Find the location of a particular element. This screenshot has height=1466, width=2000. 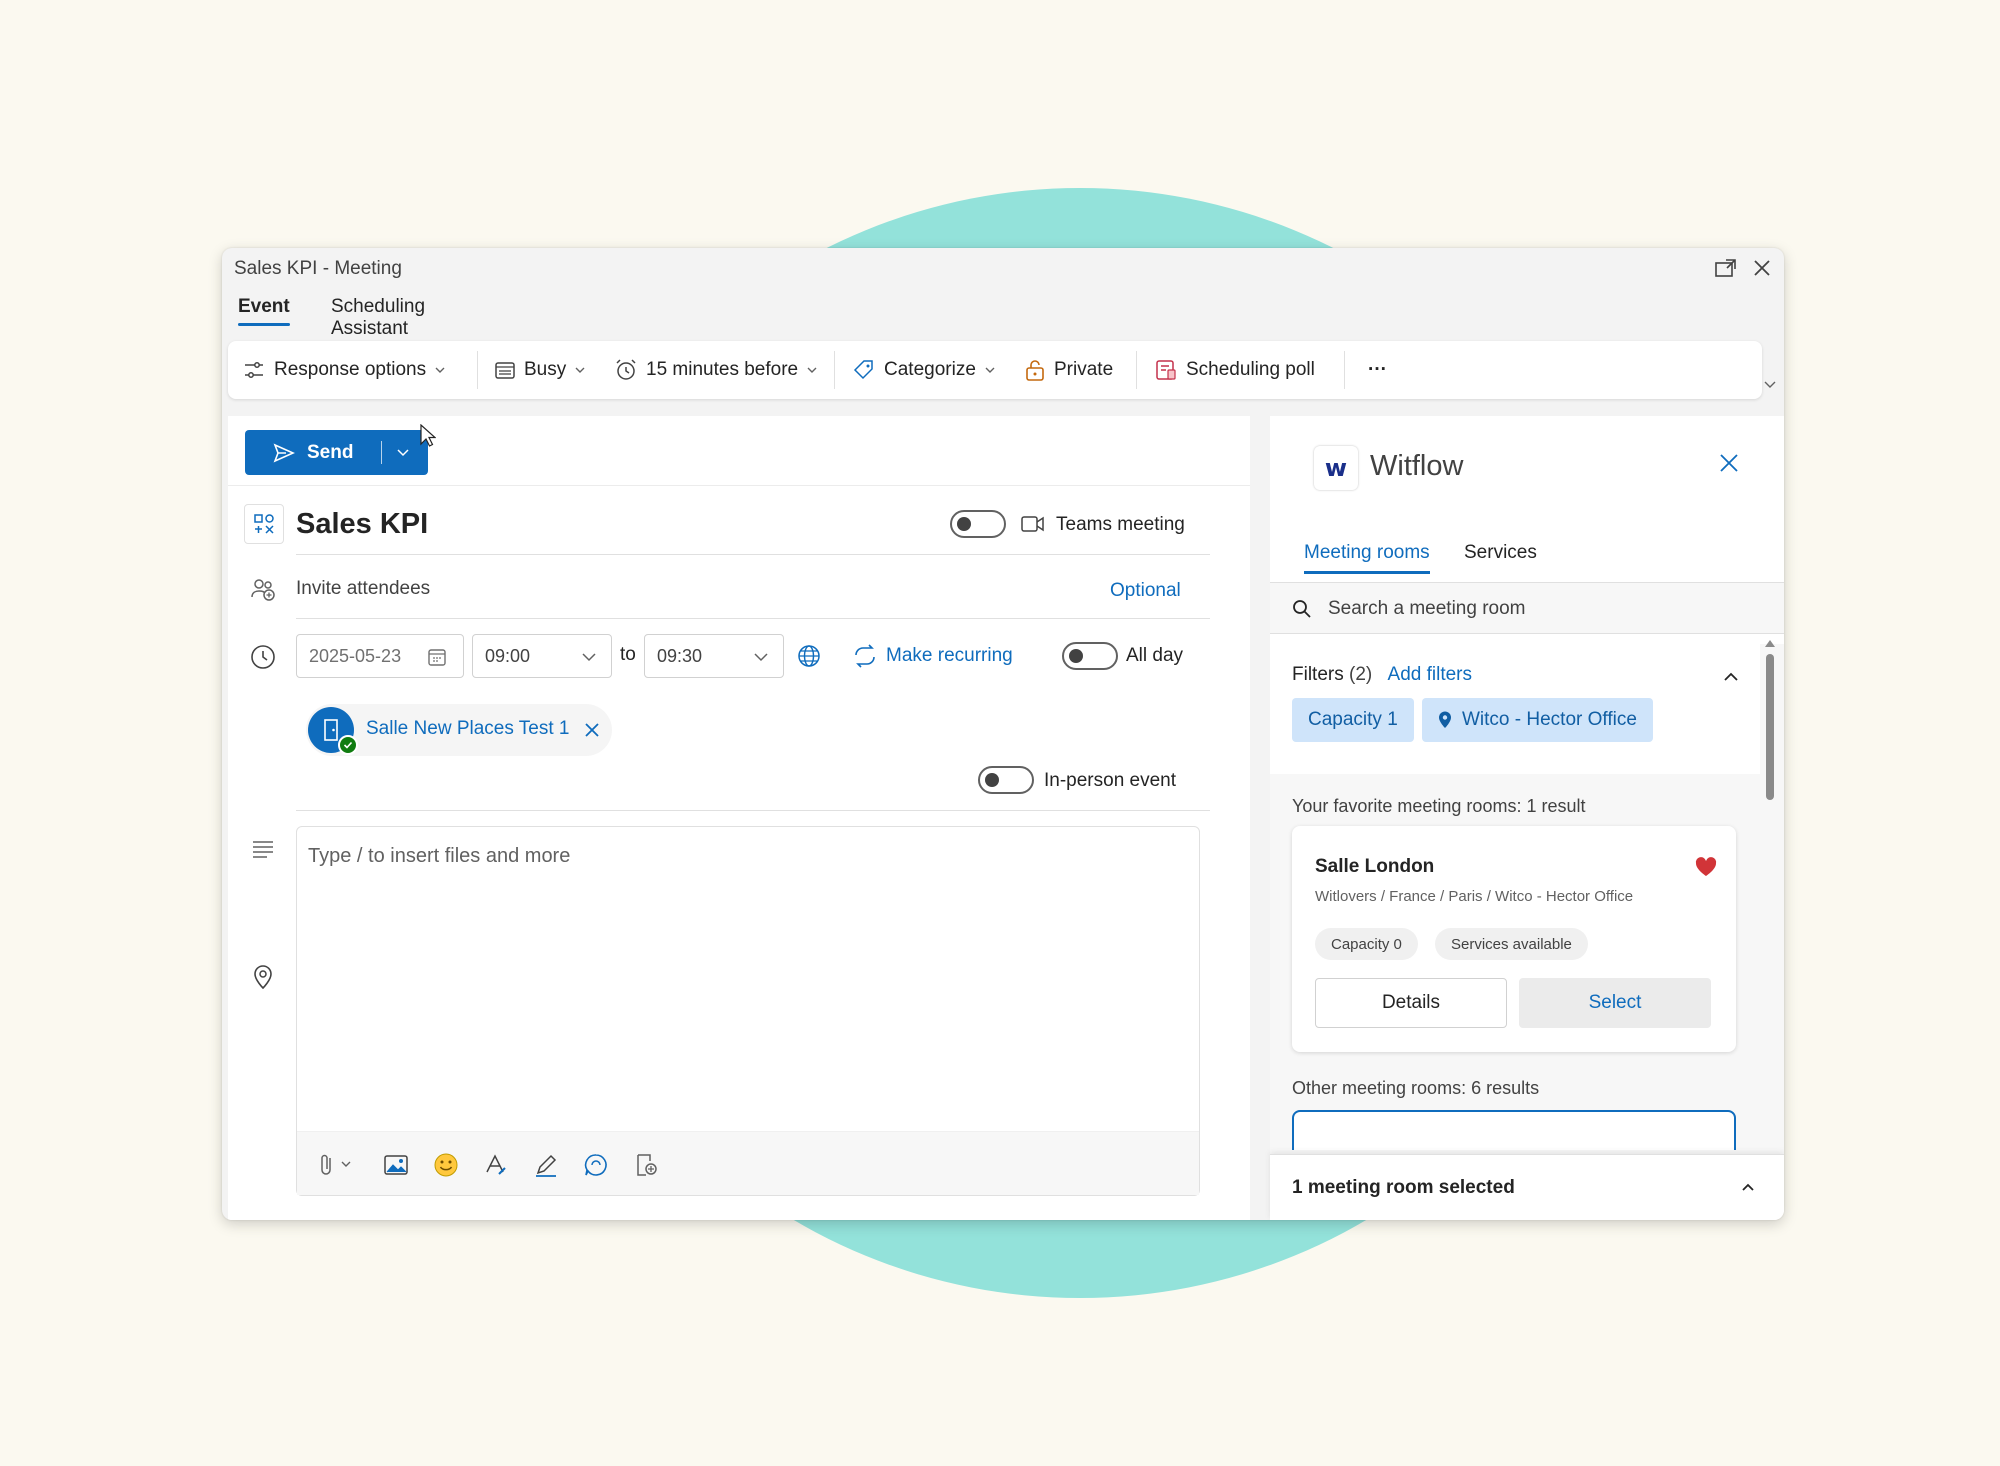

ribbon-expand-icon is located at coordinates (1770, 384).